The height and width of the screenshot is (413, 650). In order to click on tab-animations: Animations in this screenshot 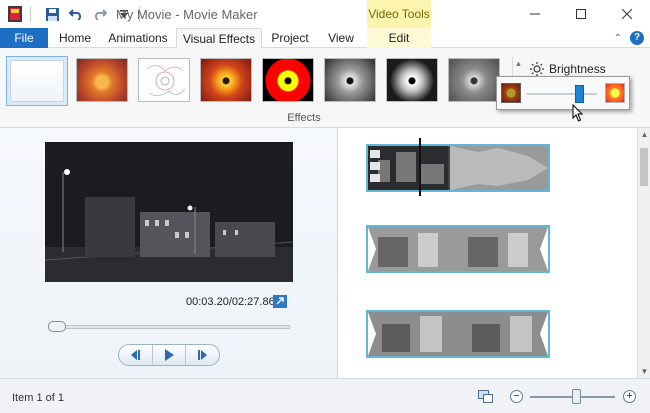, I will do `click(138, 38)`.